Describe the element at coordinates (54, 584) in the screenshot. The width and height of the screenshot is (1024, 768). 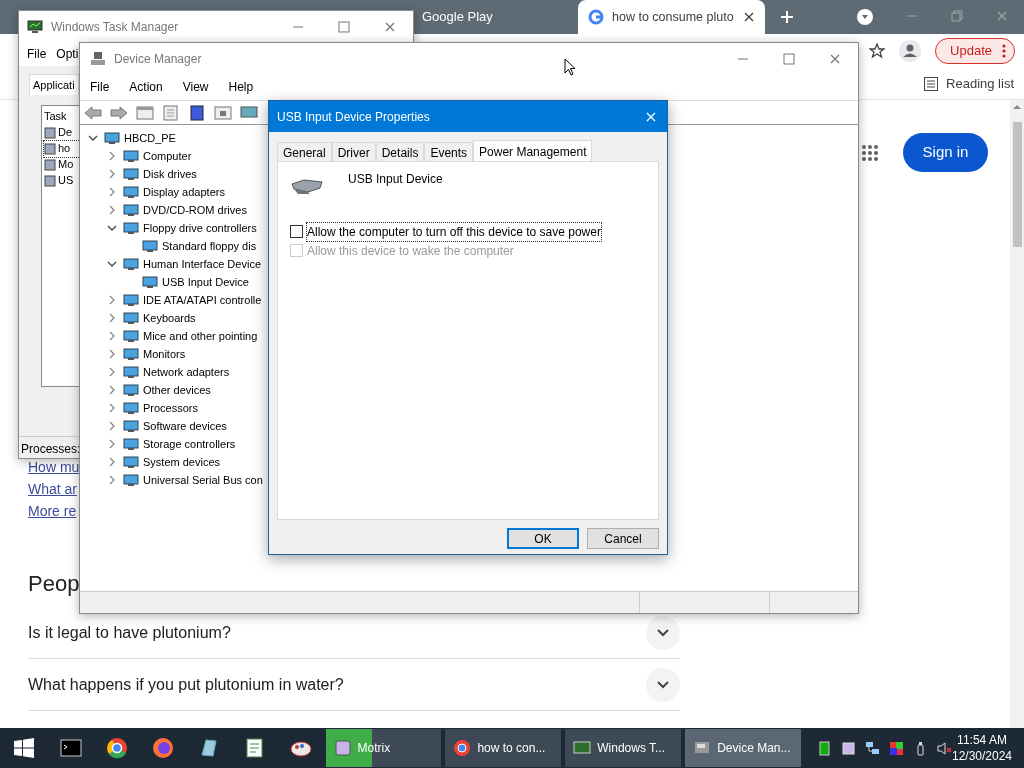
I see `section-heading: Peop` at that location.